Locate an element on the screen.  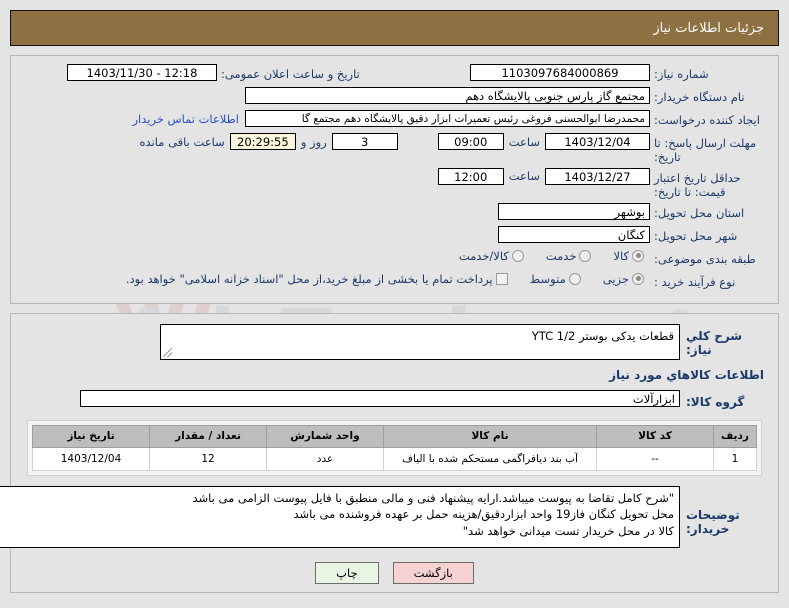
row-category: طبقه بندی موضوعی: کالا خدمت کالا/خدمت is located at coordinates (394, 259).